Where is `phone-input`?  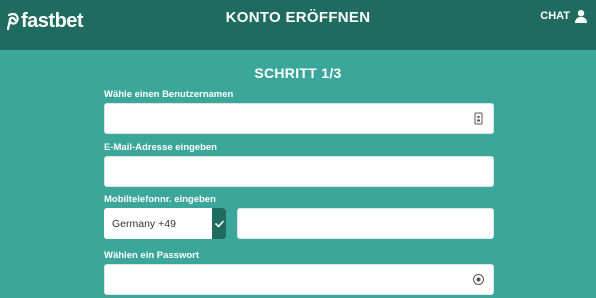 phone-input is located at coordinates (365, 223).